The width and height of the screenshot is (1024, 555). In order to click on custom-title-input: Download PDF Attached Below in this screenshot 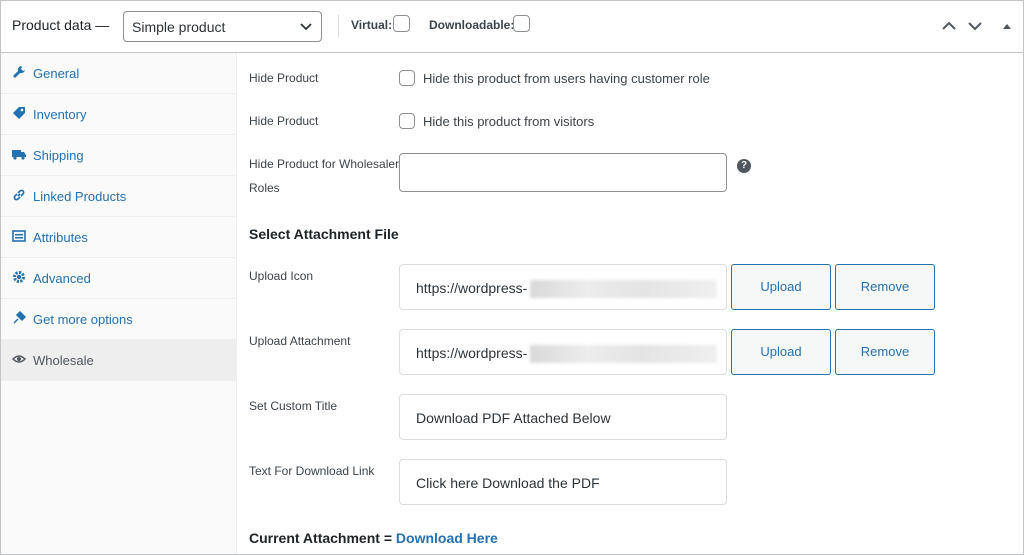, I will do `click(563, 417)`.